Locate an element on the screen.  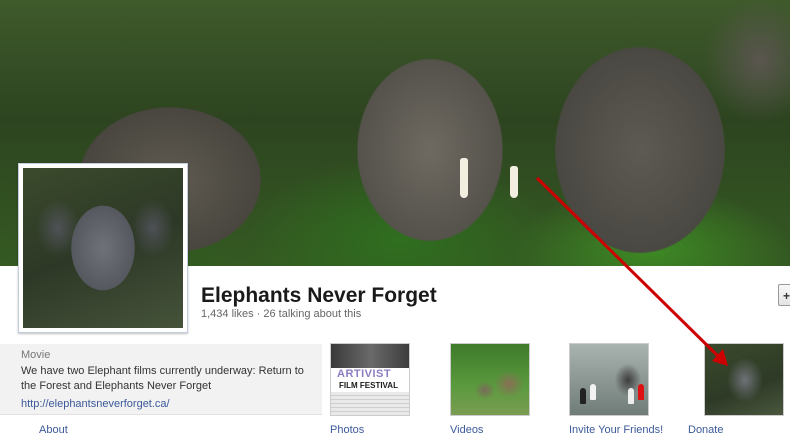
donate-thumbnail is located at coordinates (744, 379).